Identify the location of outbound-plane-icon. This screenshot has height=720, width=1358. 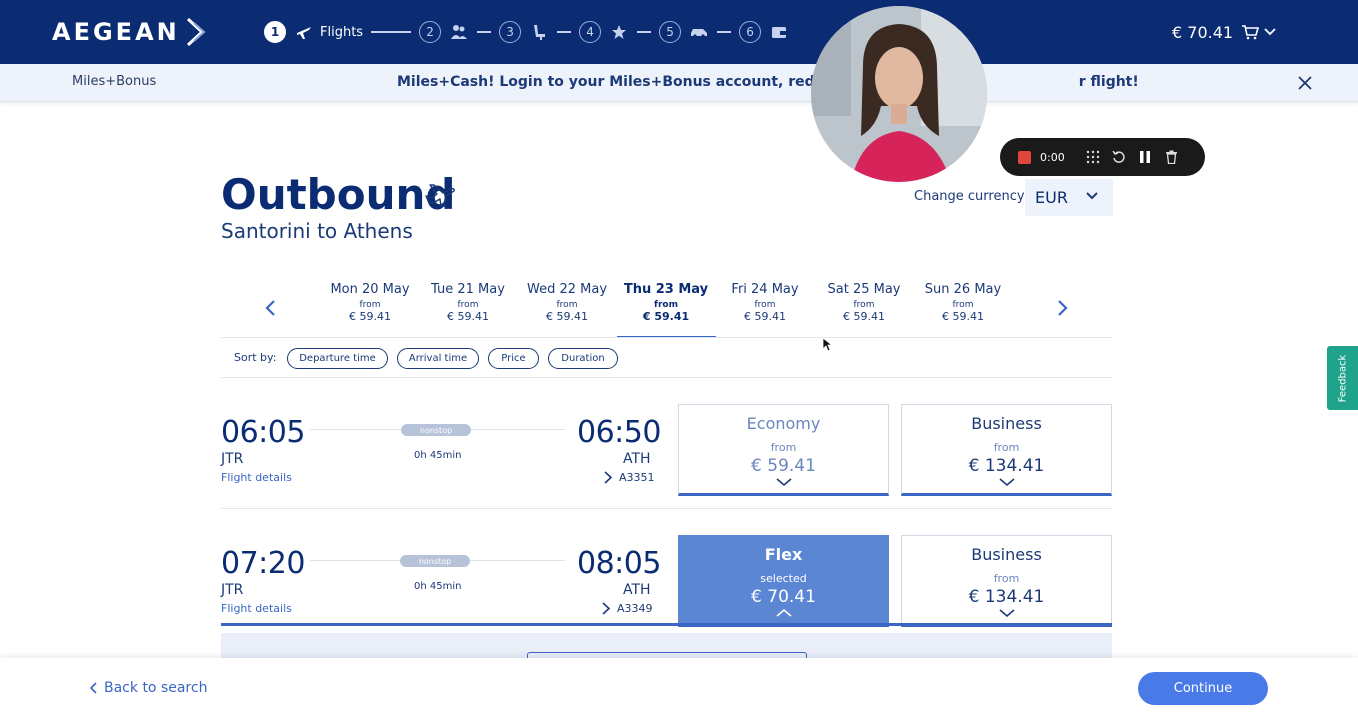
(440, 195).